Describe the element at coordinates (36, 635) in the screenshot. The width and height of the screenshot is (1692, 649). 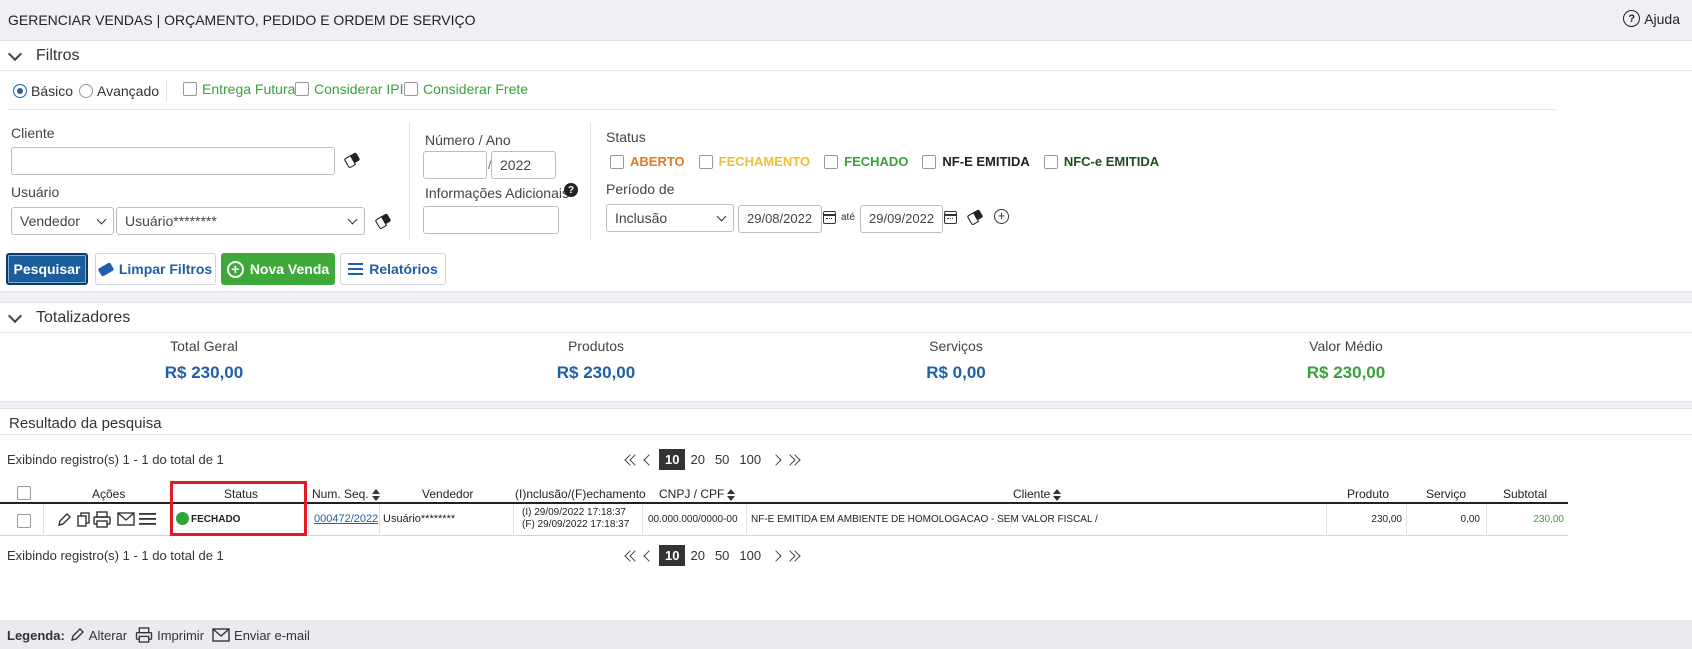
I see `legend-title: Legenda:` at that location.